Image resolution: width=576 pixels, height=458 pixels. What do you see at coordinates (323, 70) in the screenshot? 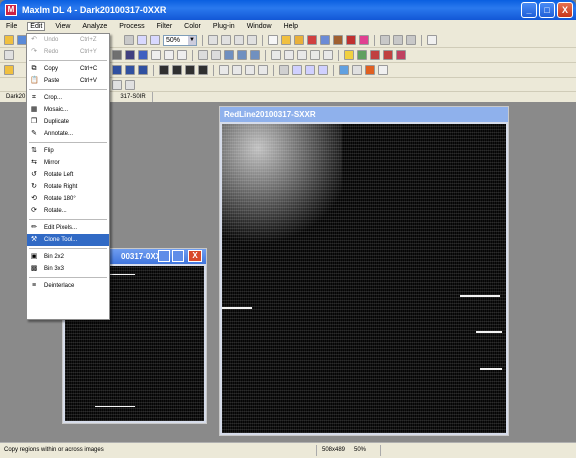
I see `zoom-region-icon` at bounding box center [323, 70].